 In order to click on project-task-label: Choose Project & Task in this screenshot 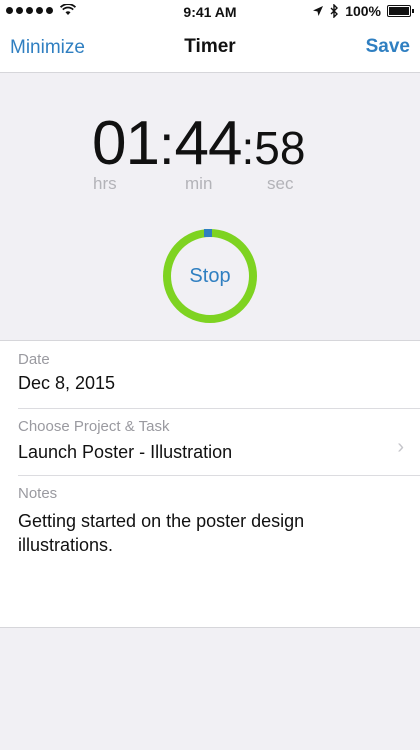, I will do `click(94, 426)`.